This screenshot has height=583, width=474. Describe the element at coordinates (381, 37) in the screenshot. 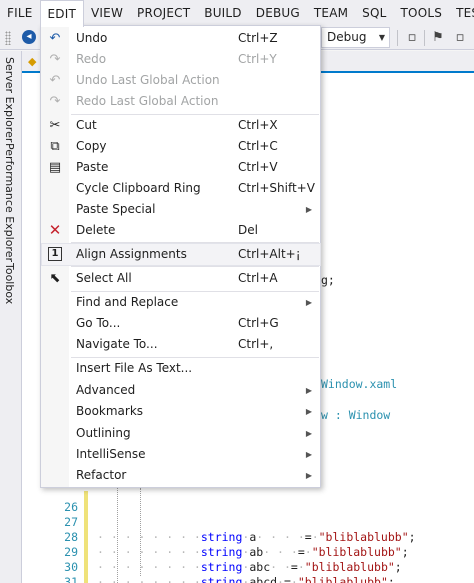

I see `chevron-down-icon: ▼` at that location.